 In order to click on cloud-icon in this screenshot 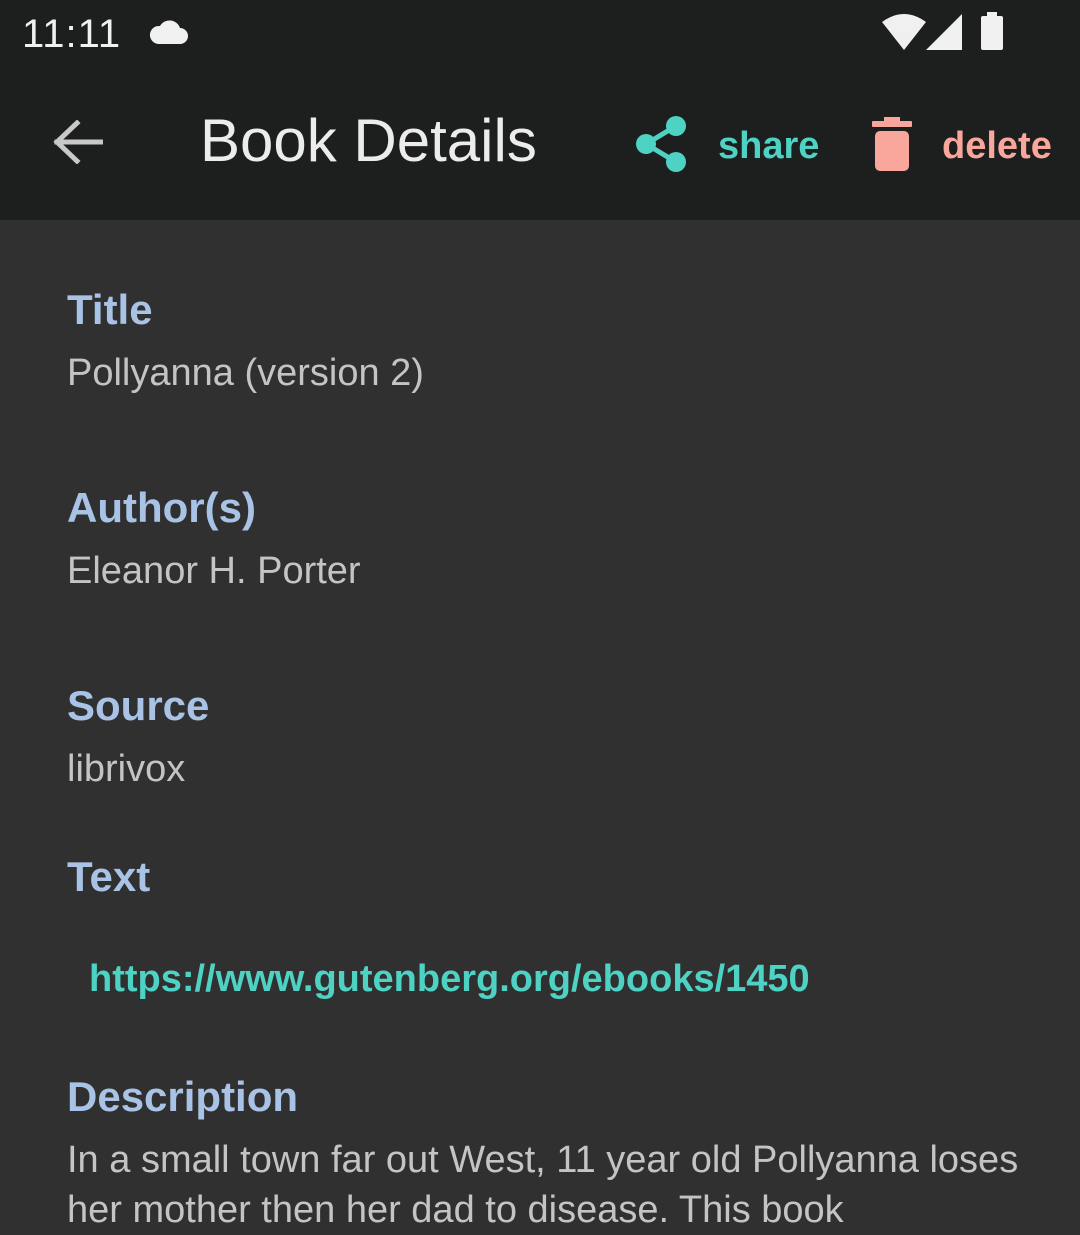, I will do `click(168, 35)`.